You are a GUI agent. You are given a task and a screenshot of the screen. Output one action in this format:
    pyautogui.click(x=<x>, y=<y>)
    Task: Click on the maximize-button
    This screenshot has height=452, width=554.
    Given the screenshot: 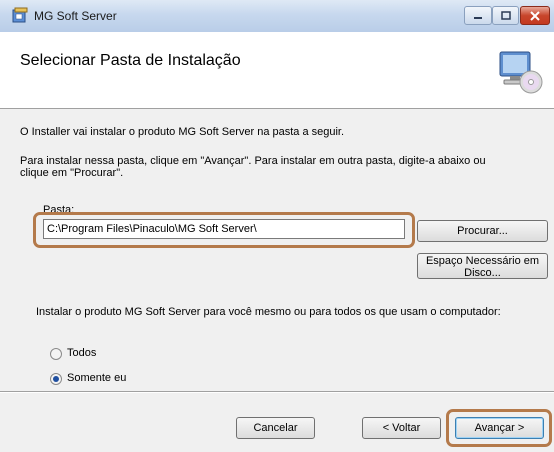 What is the action you would take?
    pyautogui.click(x=505, y=15)
    